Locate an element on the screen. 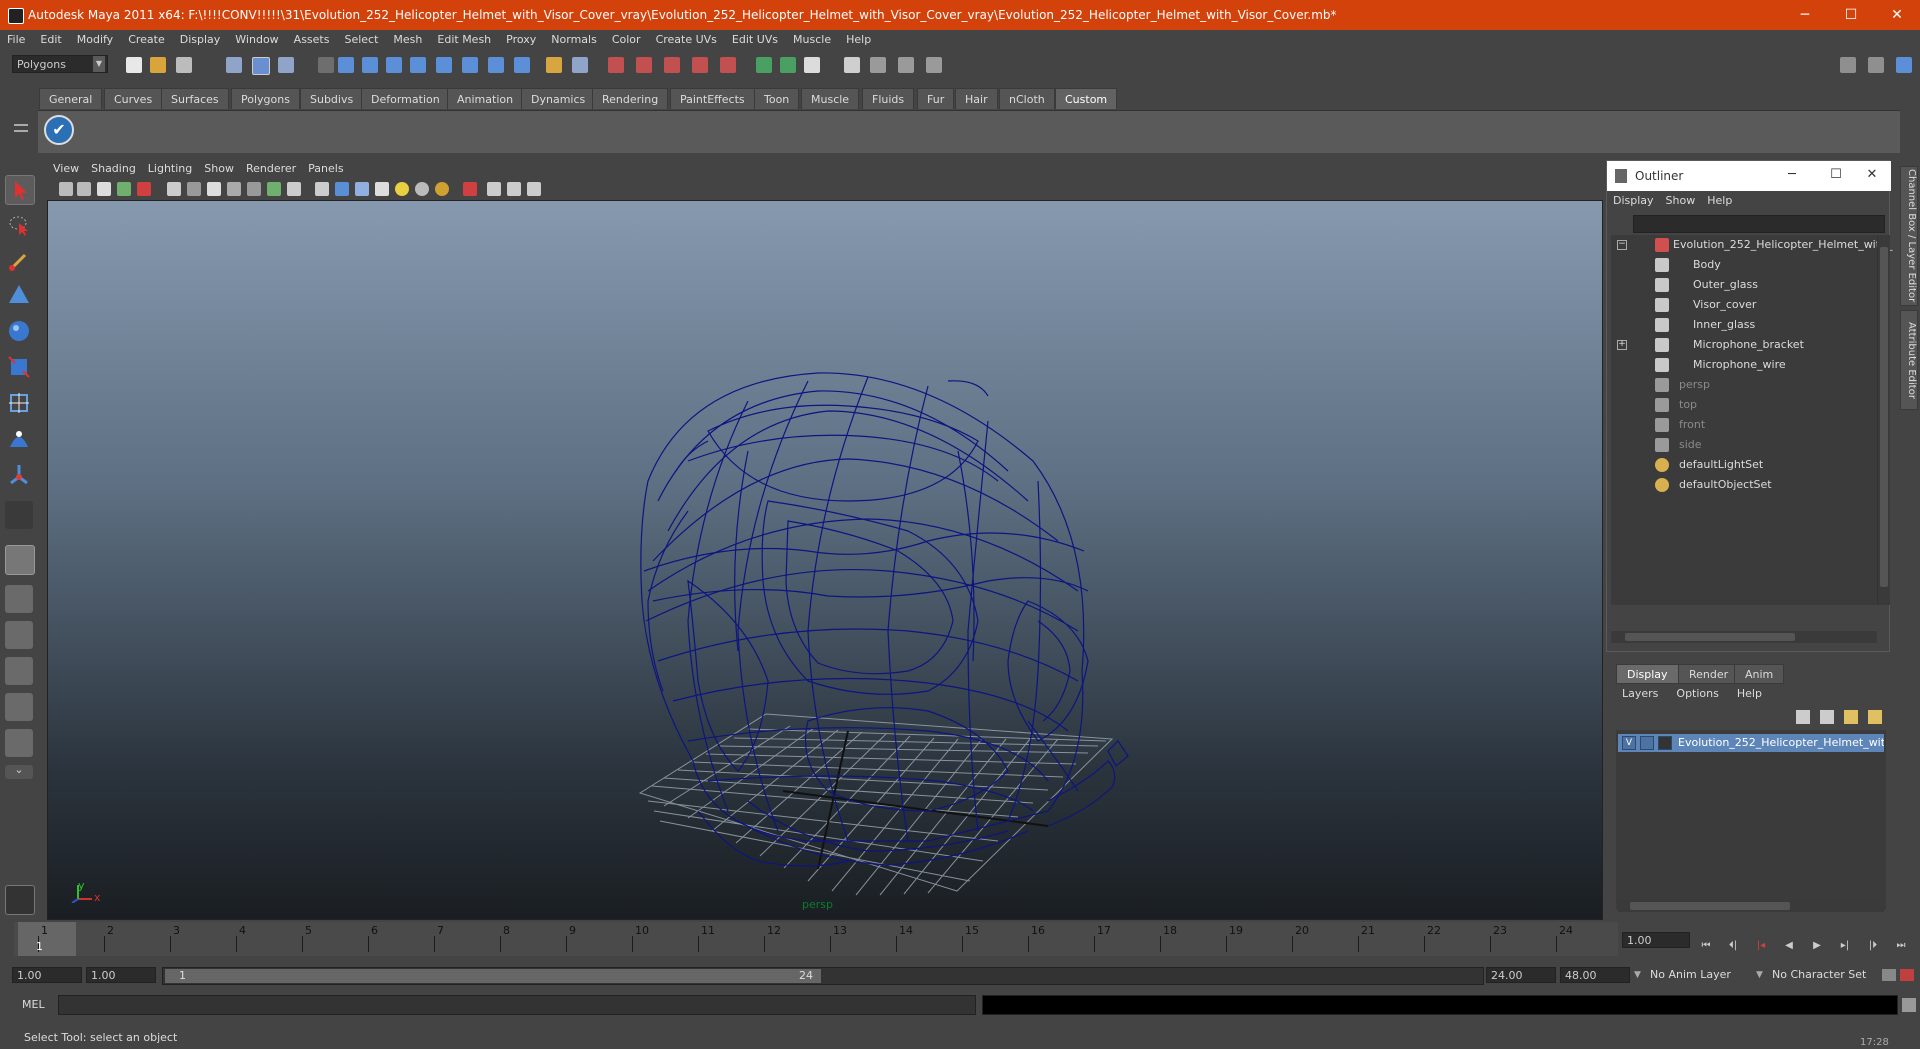  four-view-layout-icon is located at coordinates (19, 599).